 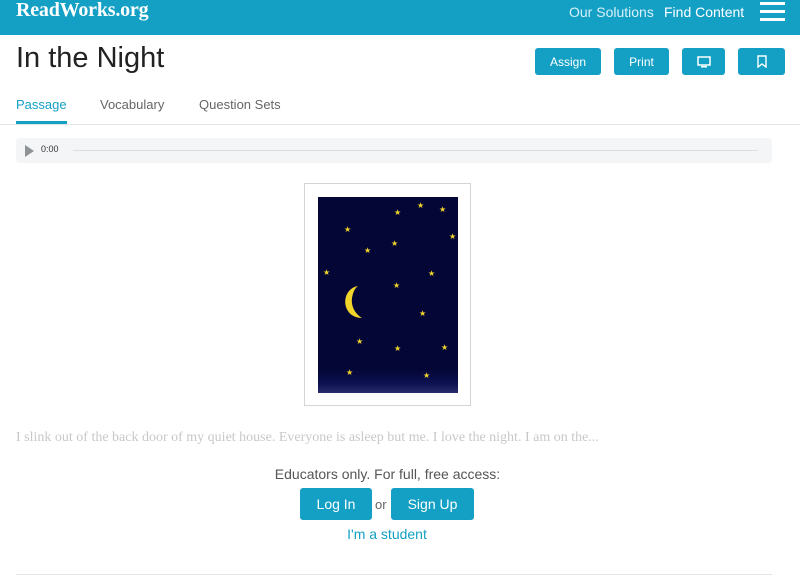 I want to click on crescent-moon-icon, so click(x=353, y=302).